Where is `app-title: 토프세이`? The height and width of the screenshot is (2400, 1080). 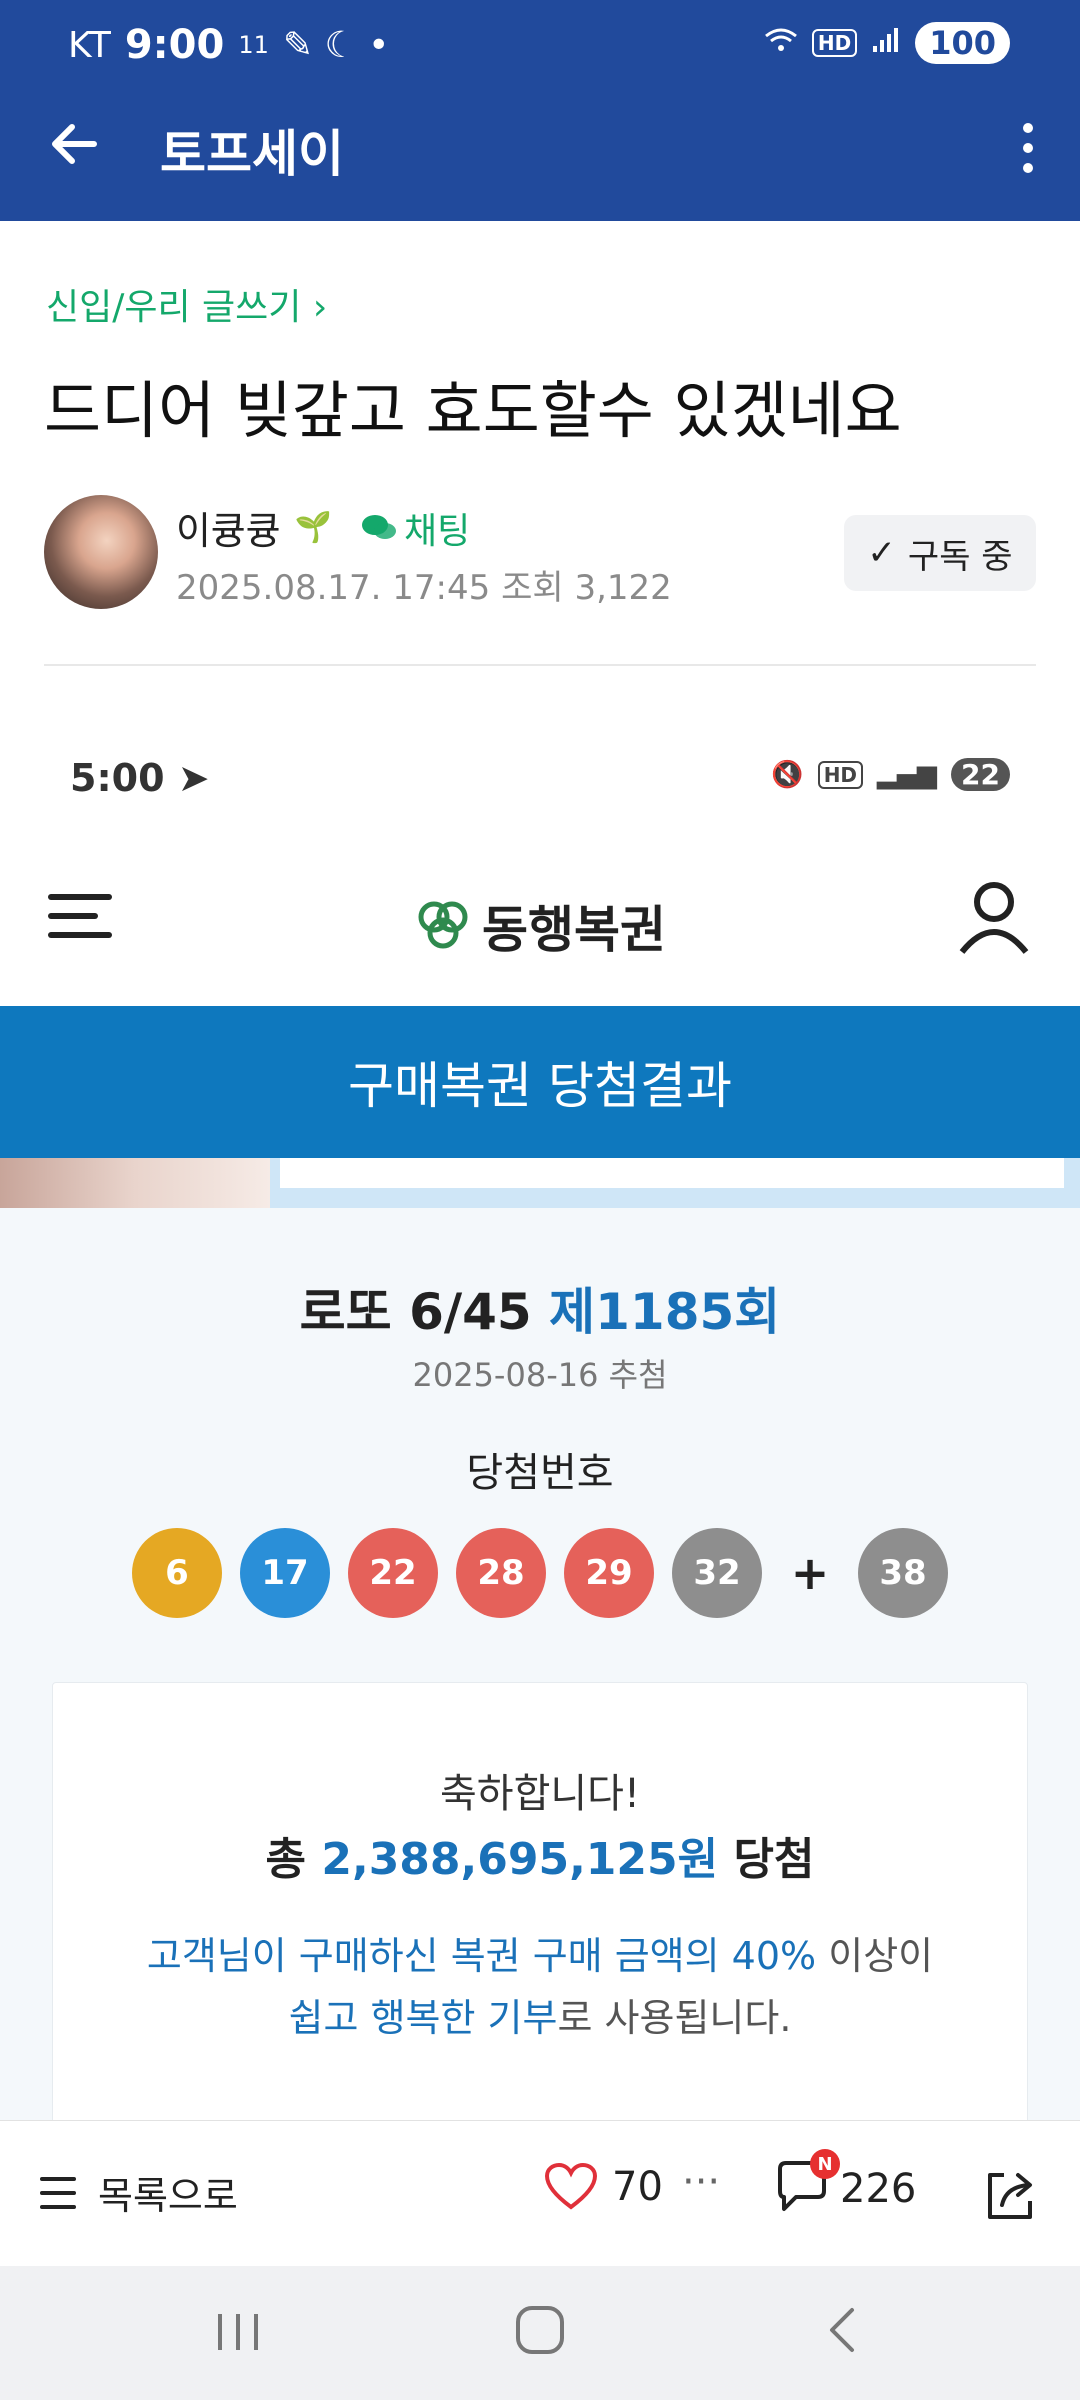
app-title: 토프세이 is located at coordinates (252, 154).